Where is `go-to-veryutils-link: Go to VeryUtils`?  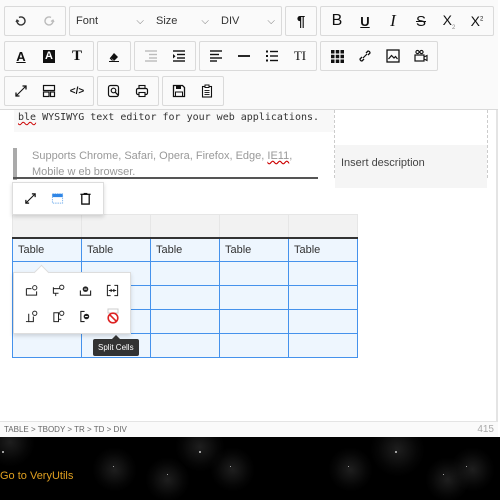
go-to-veryutils-link: Go to VeryUtils is located at coordinates (36, 476).